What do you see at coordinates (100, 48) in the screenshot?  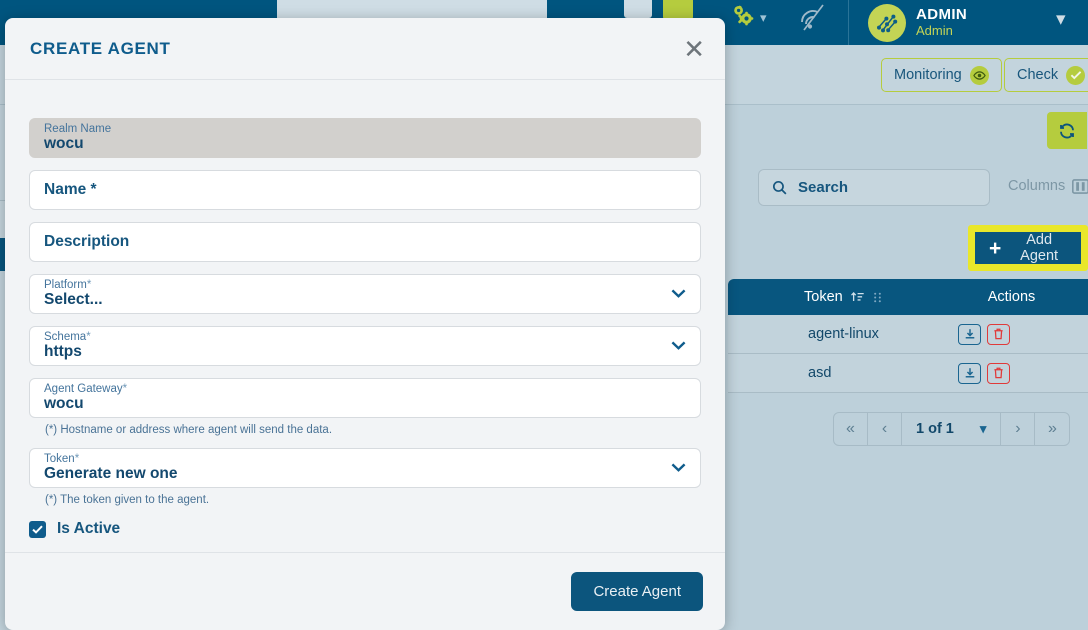 I see `page-title: CREATE AGENT` at bounding box center [100, 48].